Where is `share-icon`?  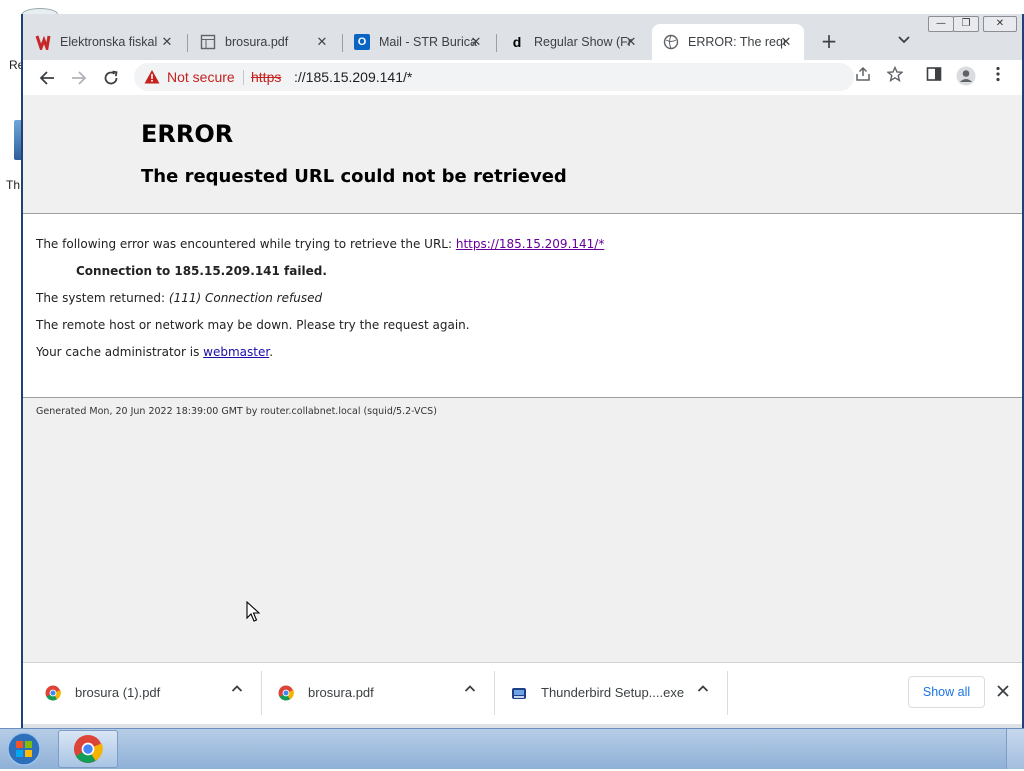
share-icon is located at coordinates (863, 77).